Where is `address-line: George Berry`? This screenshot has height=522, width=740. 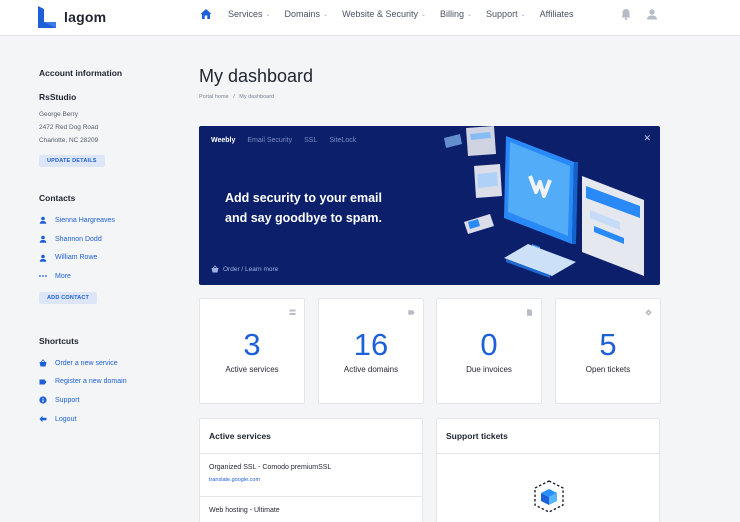 address-line: George Berry is located at coordinates (59, 114).